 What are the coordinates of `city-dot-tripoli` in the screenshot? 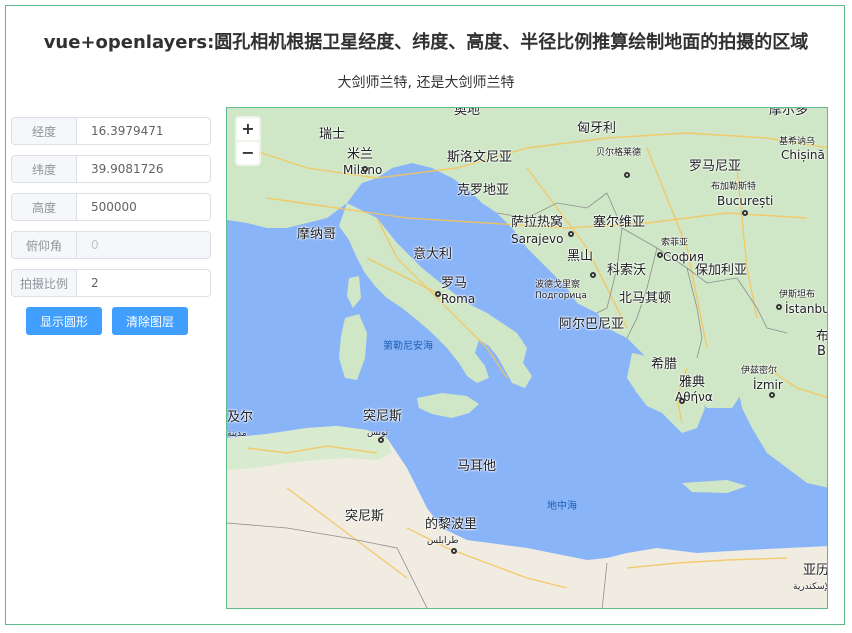 It's located at (454, 551).